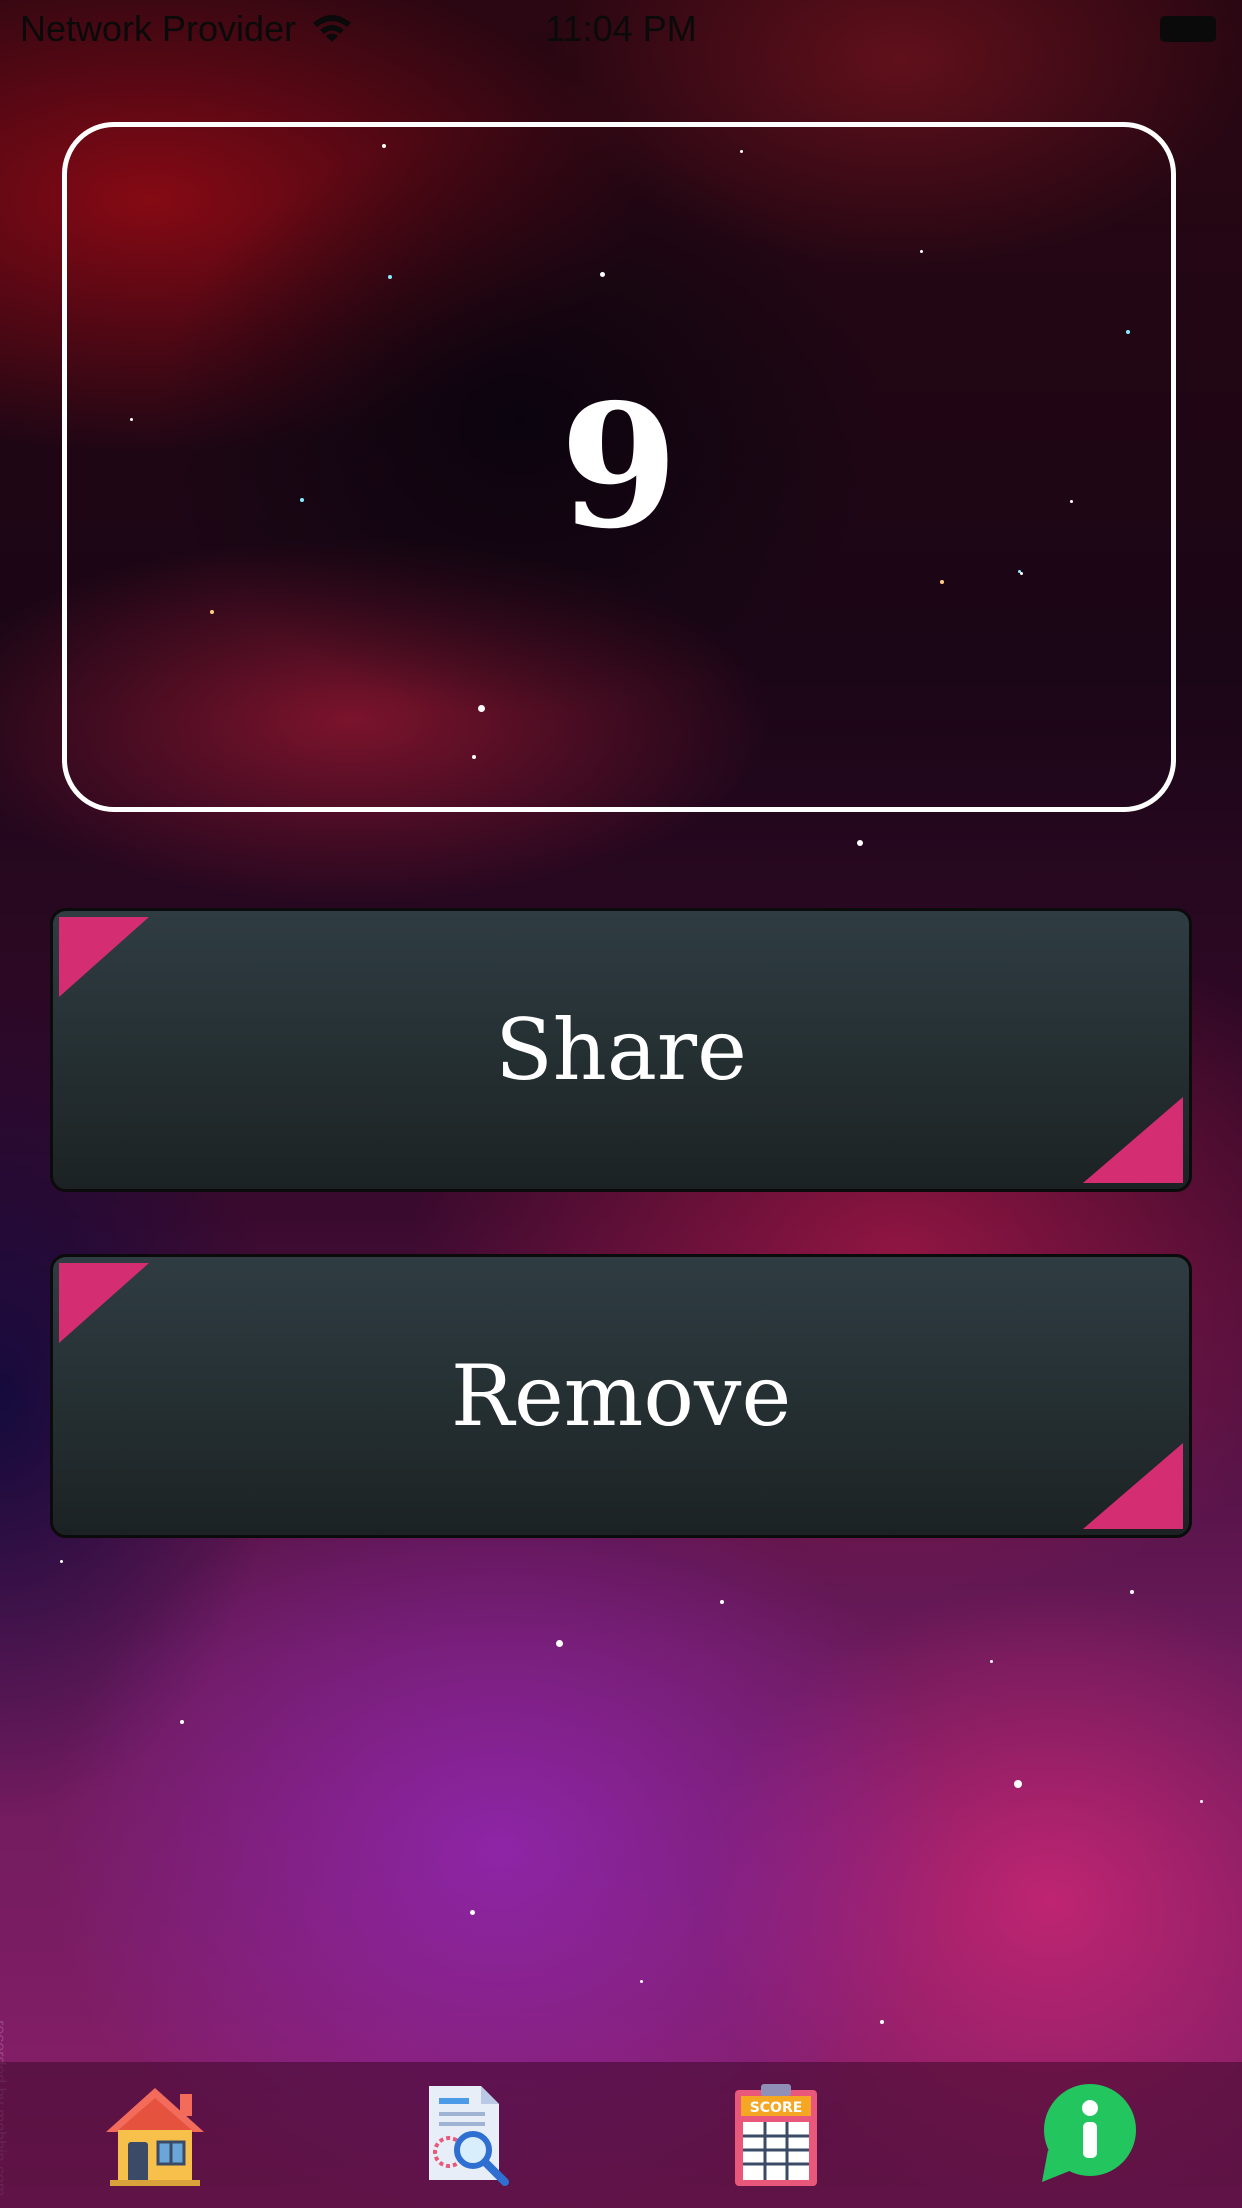 This screenshot has width=1242, height=2208. I want to click on document-search-icon, so click(468, 2136).